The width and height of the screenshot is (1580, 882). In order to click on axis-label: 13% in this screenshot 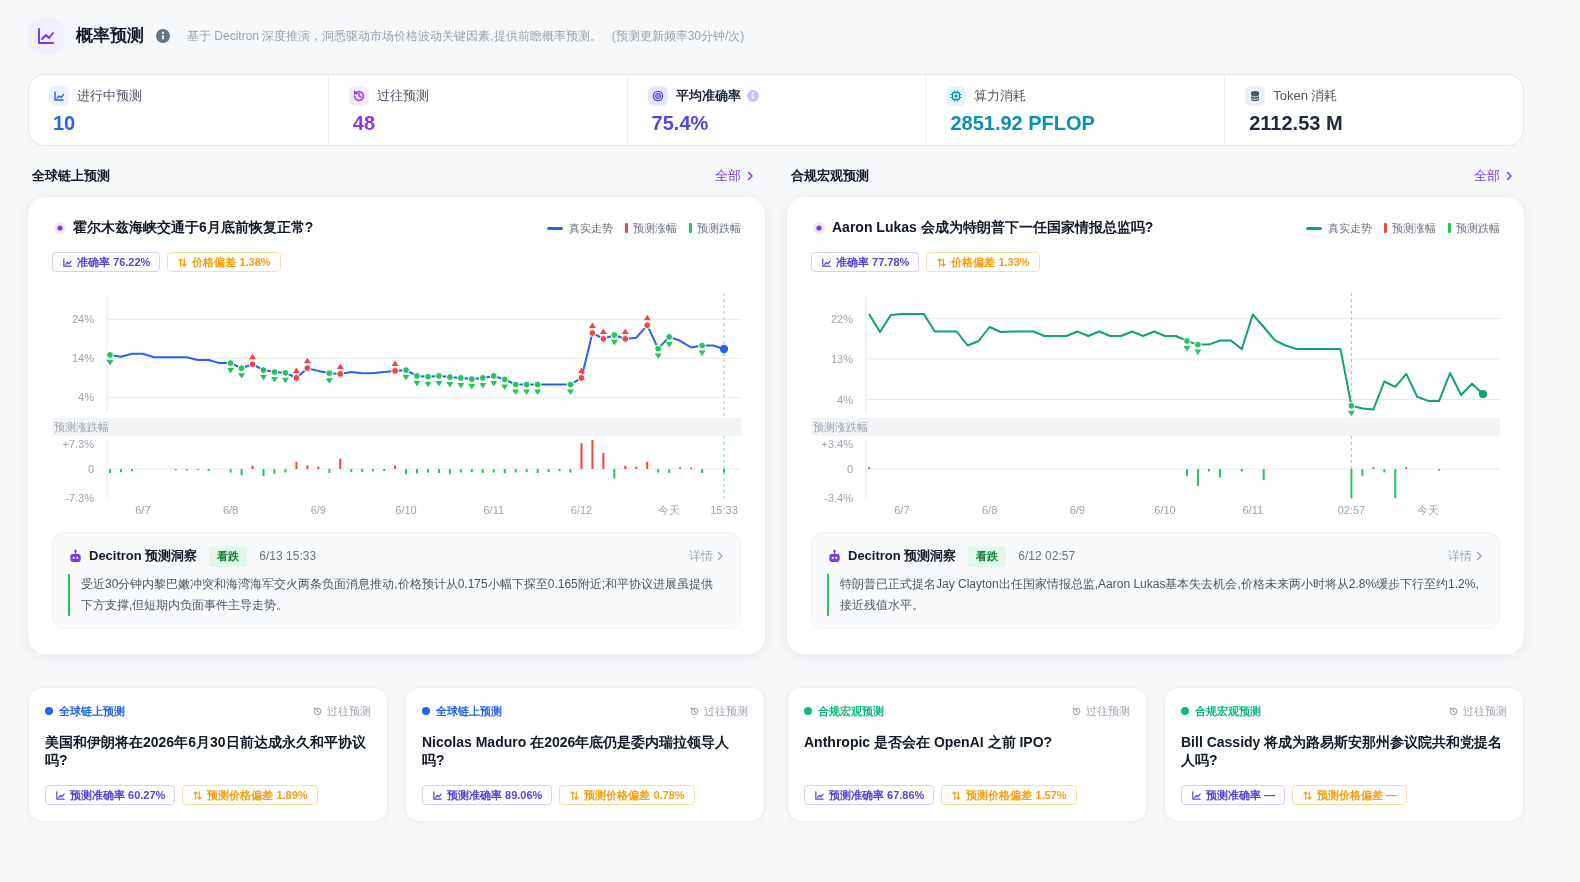, I will do `click(841, 359)`.